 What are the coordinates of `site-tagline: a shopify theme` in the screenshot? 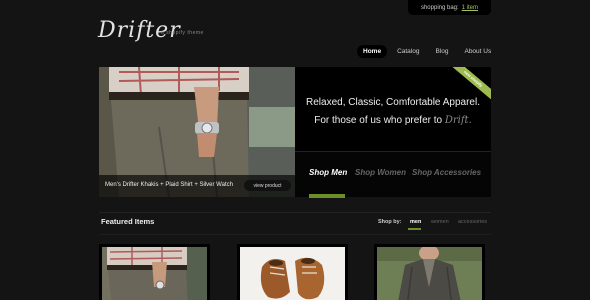 It's located at (182, 33).